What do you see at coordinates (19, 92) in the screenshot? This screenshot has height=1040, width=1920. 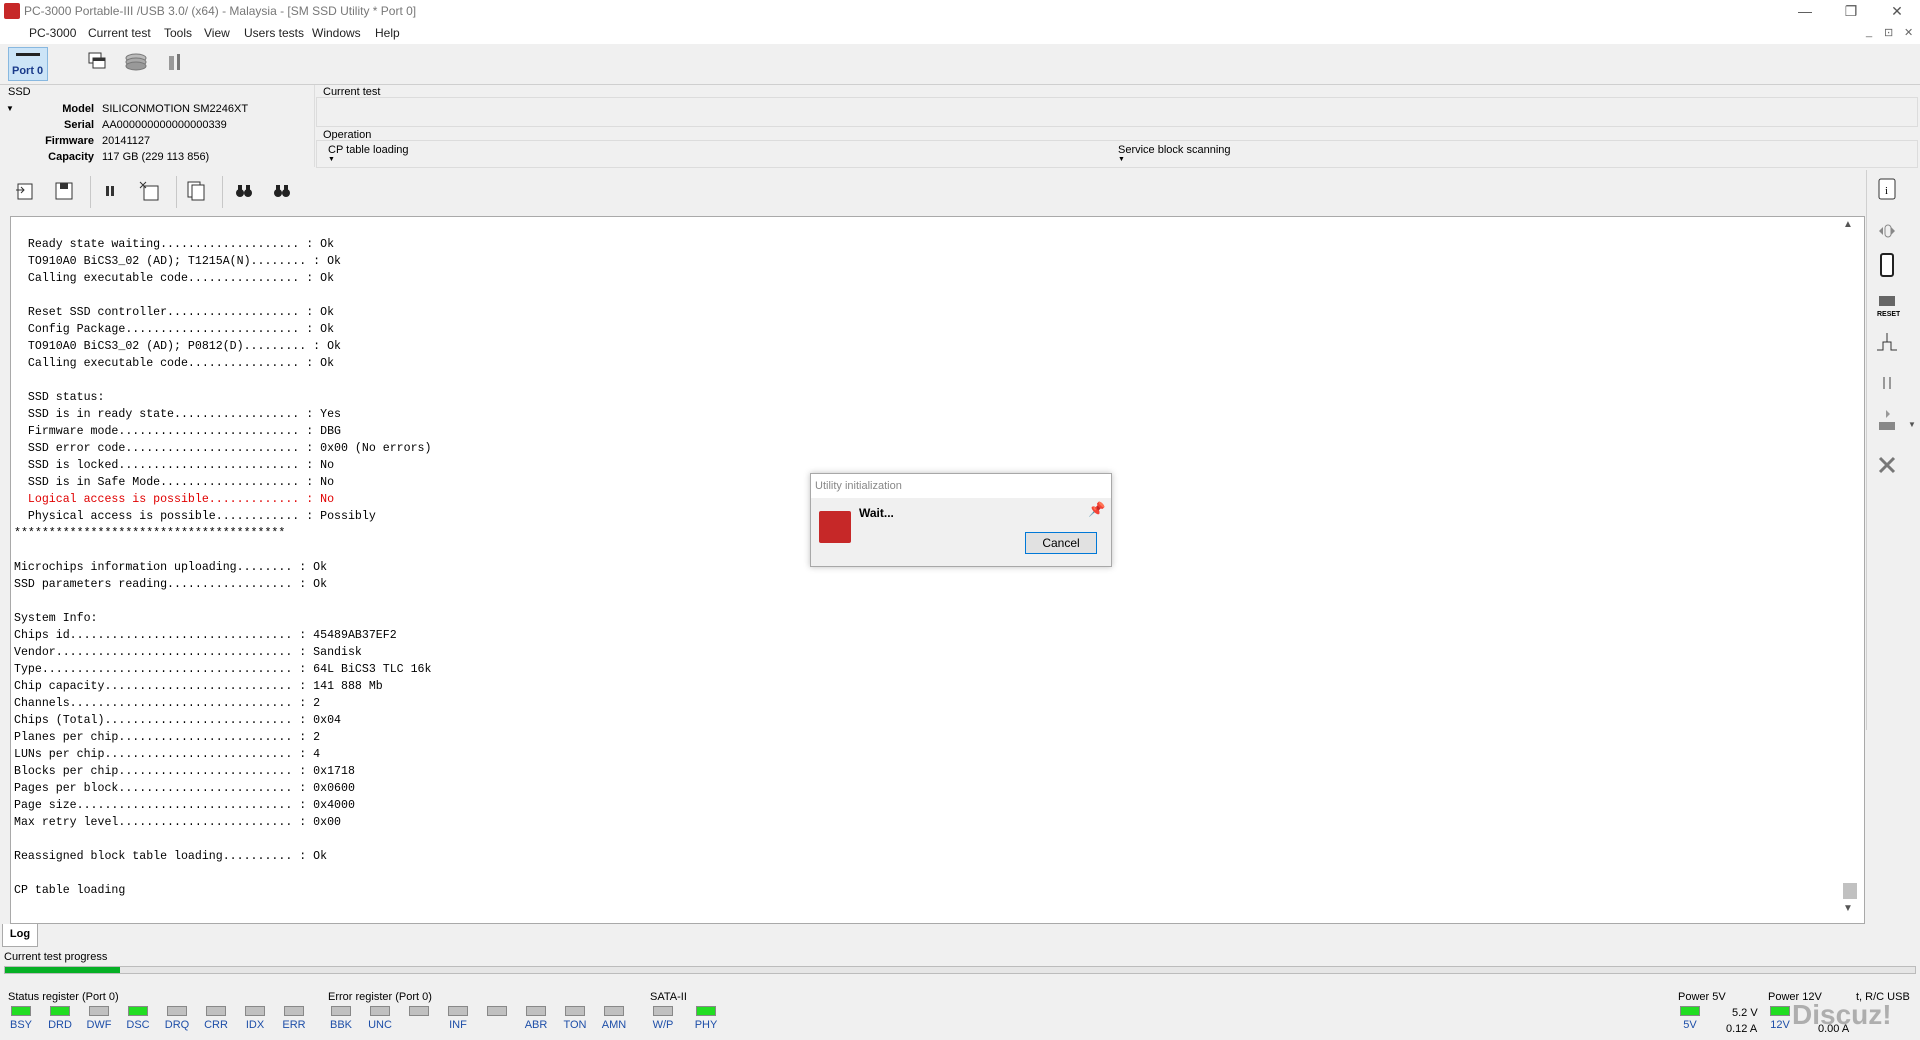 I see `ssd-group-title: SSD` at bounding box center [19, 92].